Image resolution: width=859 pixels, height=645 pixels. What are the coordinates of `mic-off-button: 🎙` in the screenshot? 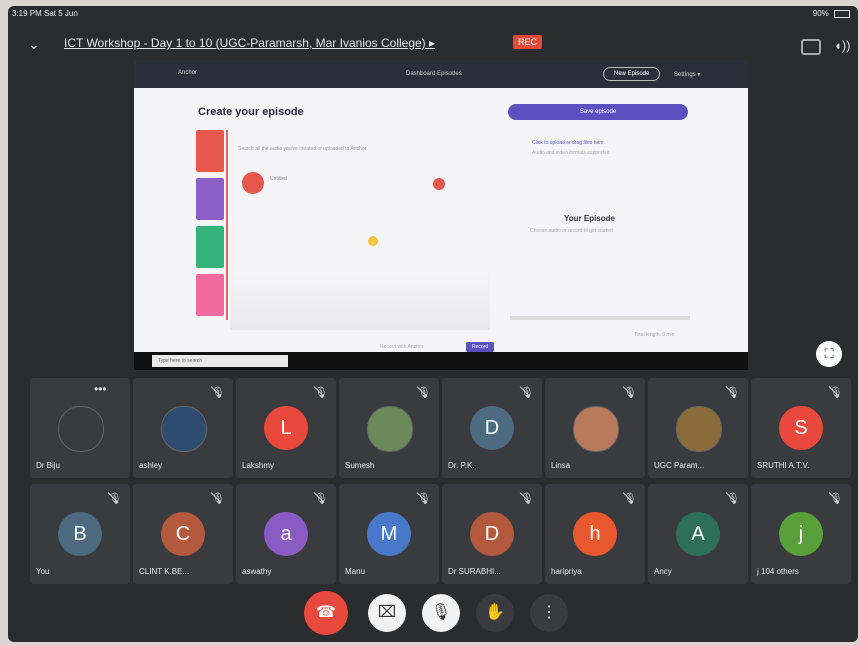 It's located at (441, 613).